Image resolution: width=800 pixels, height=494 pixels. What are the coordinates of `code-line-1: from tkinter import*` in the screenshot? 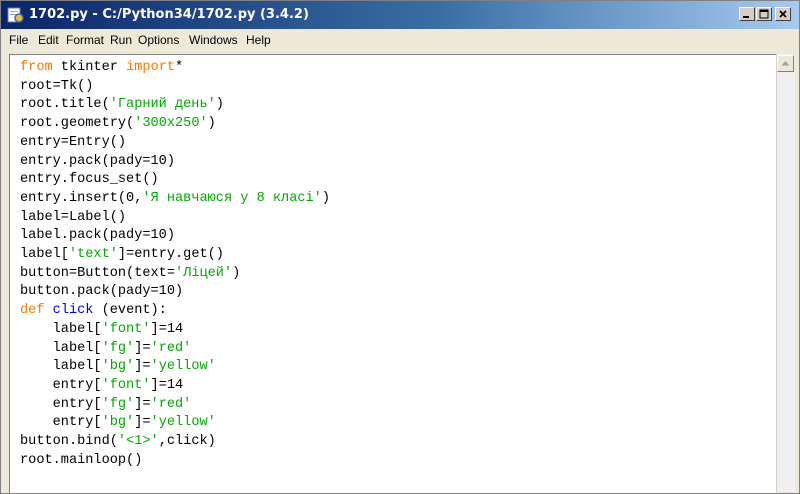 It's located at (102, 67).